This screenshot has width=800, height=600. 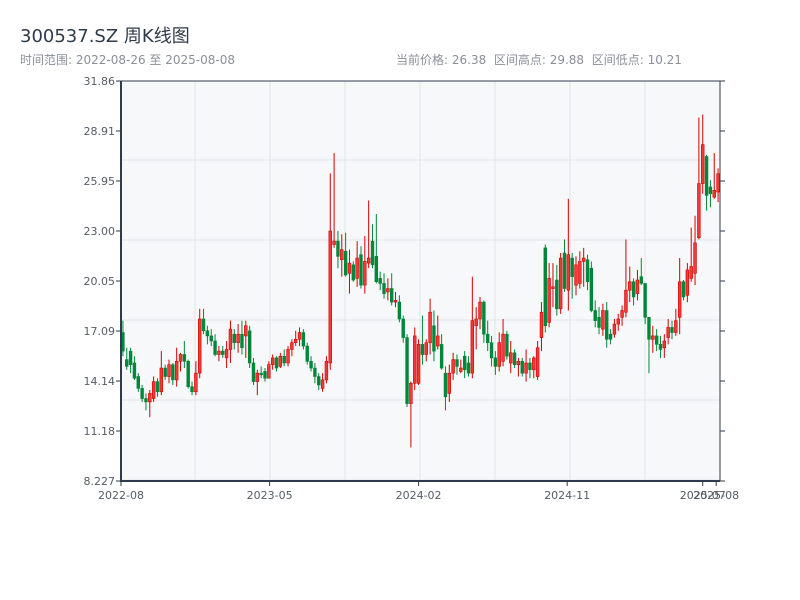 I want to click on y-tick-label: 23.00, so click(x=100, y=231).